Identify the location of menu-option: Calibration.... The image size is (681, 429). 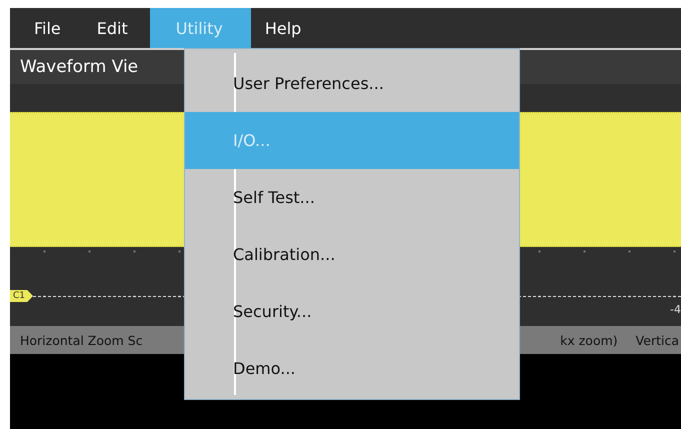
(352, 254).